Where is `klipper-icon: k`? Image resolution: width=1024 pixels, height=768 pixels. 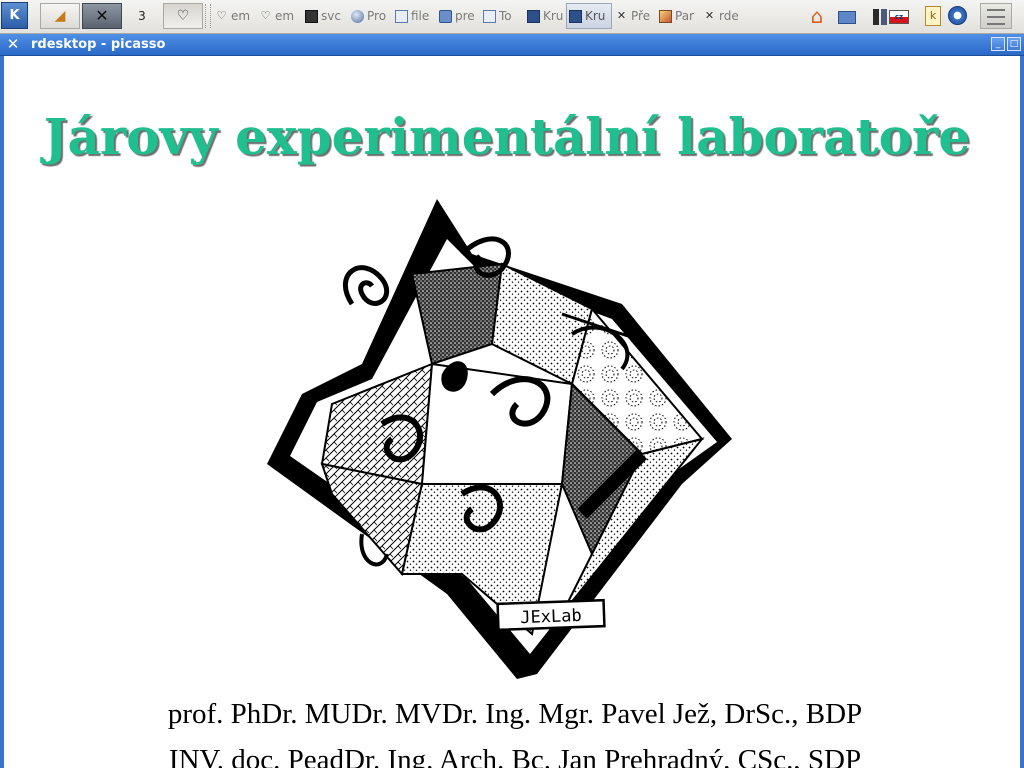
klipper-icon: k is located at coordinates (933, 16).